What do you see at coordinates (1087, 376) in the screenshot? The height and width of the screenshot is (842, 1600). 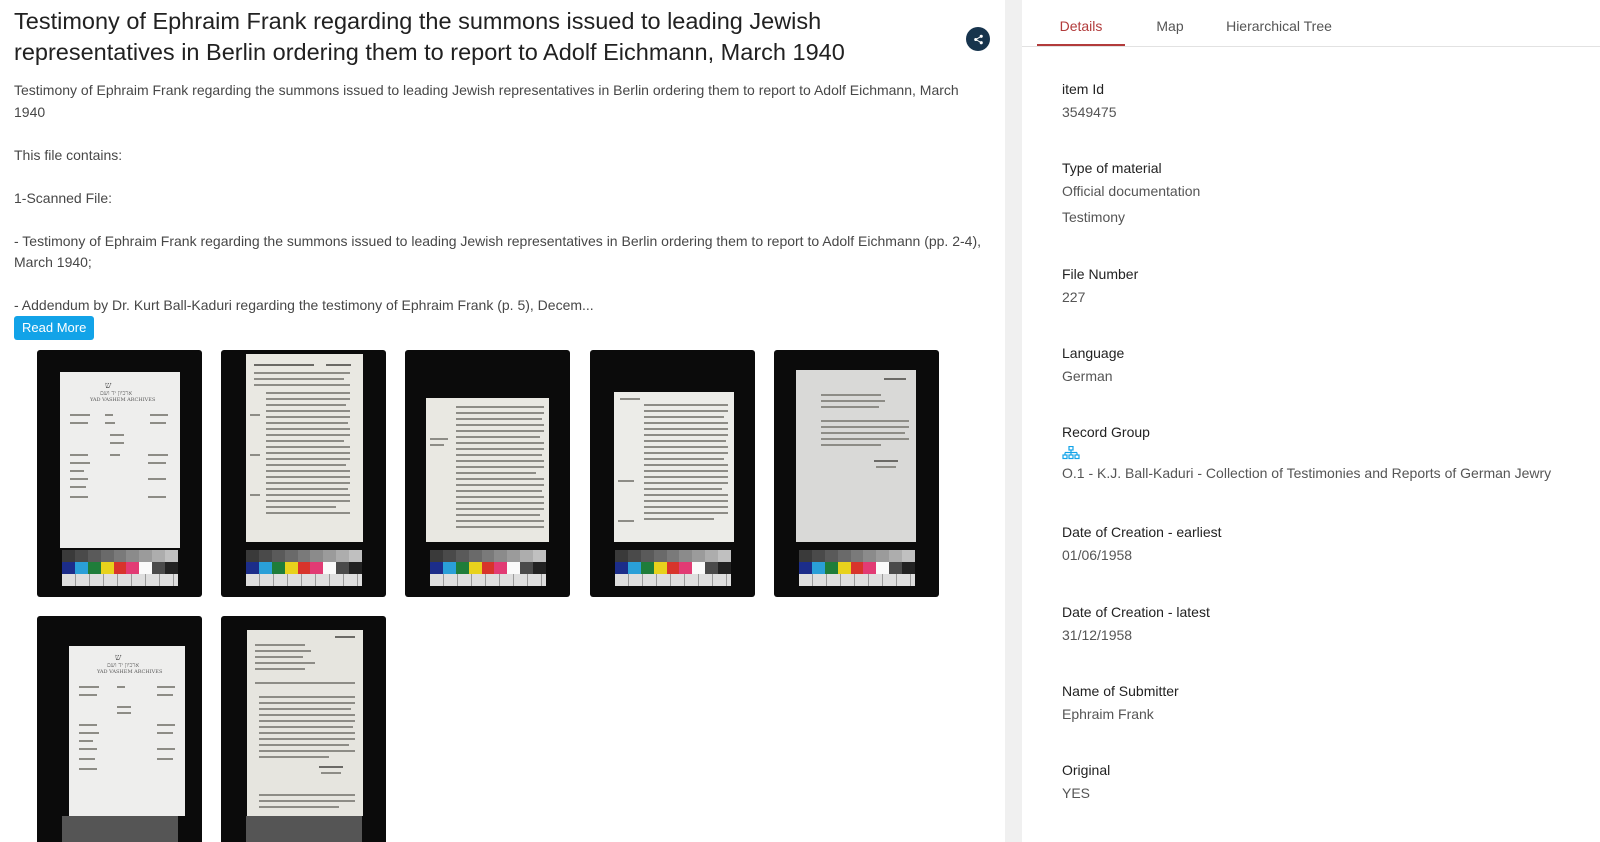 I see `detail-value: German` at bounding box center [1087, 376].